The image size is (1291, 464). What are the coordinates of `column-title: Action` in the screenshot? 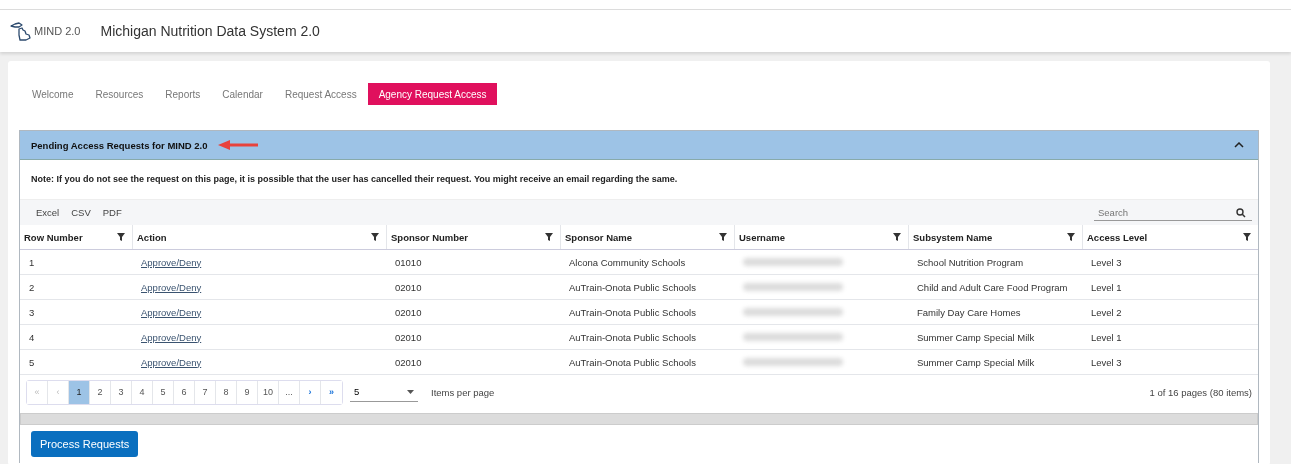 It's located at (152, 237).